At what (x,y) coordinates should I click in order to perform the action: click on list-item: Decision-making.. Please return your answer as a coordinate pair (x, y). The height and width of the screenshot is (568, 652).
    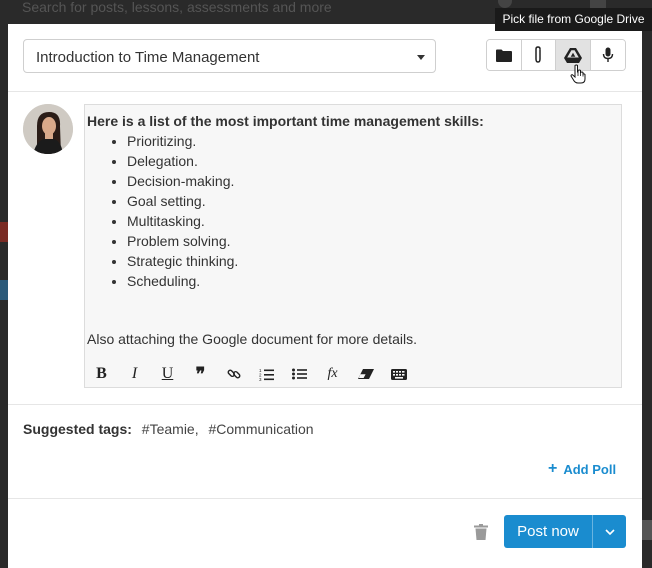
    Looking at the image, I should click on (305, 181).